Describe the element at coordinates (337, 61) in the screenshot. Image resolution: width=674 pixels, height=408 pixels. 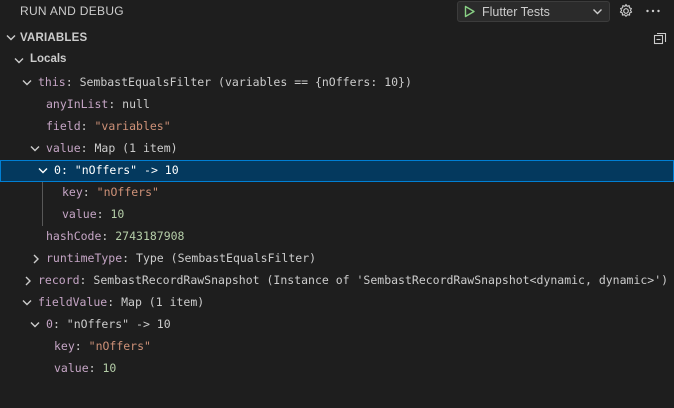
I see `scope-locals: Locals` at that location.